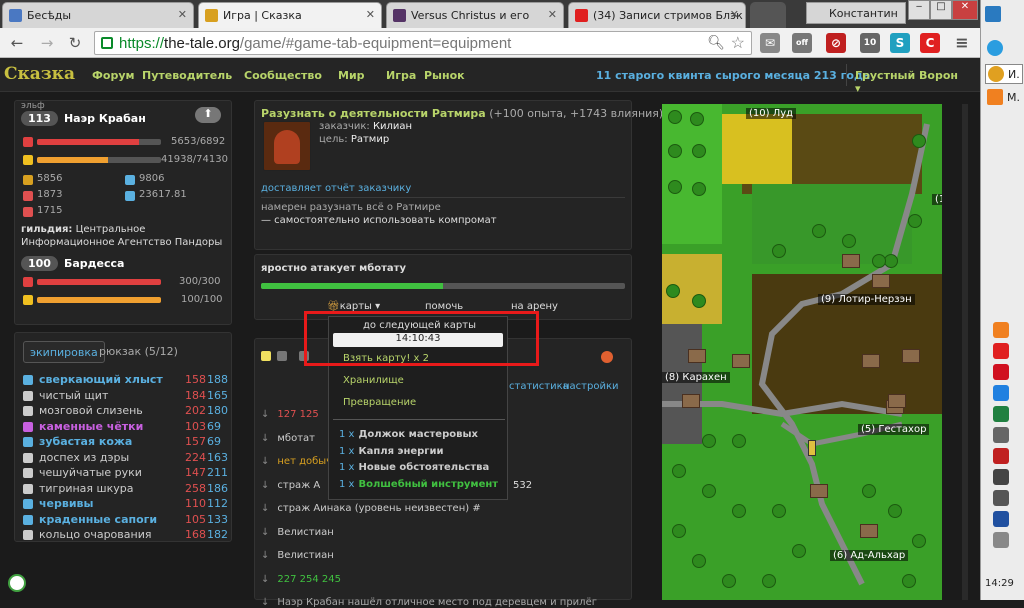 Image resolution: width=1024 pixels, height=608 pixels. What do you see at coordinates (187, 75) in the screenshot?
I see `nav-guide: Путеводитель` at bounding box center [187, 75].